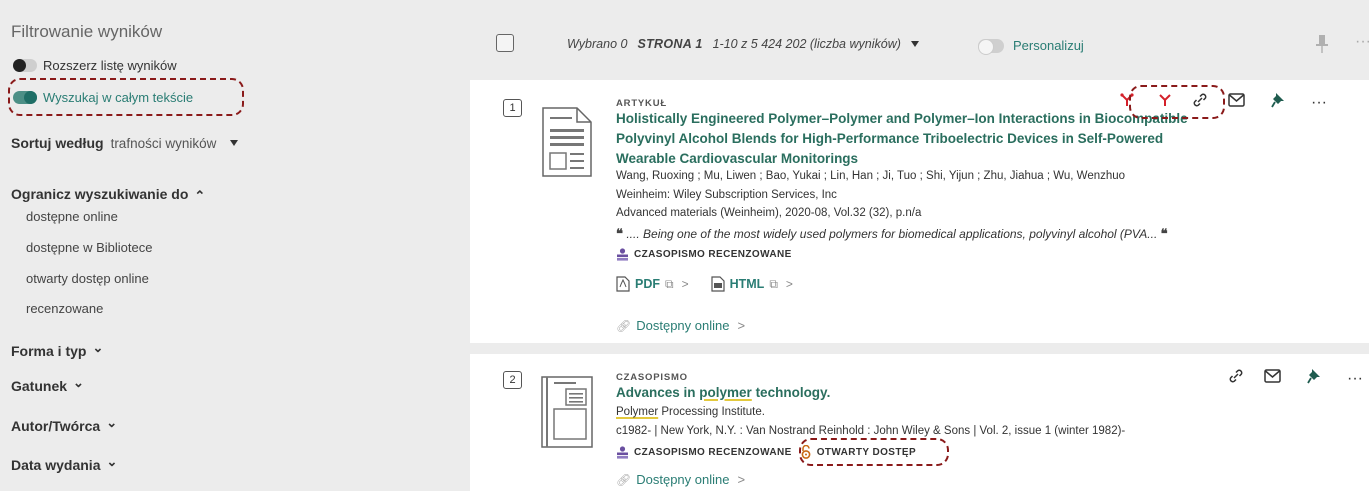  Describe the element at coordinates (652, 377) in the screenshot. I see `result-type: CZASOPISMO` at that location.